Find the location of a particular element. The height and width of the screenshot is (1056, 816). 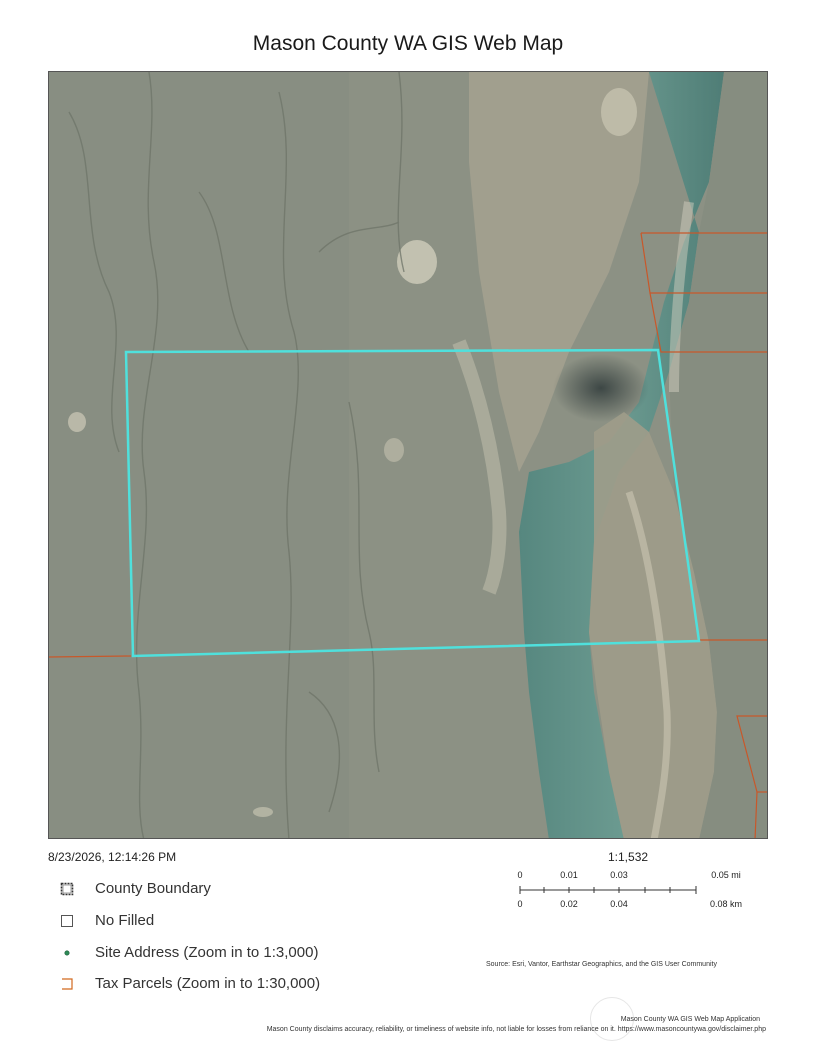

legend-item-site-address: Site Address (Zoom in to 1:3,000) is located at coordinates (208, 954).